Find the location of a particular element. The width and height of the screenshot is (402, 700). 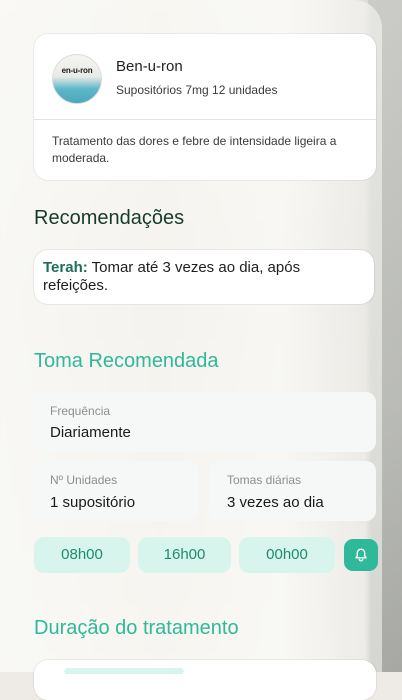

frequency-label: Frequência is located at coordinates (80, 411).